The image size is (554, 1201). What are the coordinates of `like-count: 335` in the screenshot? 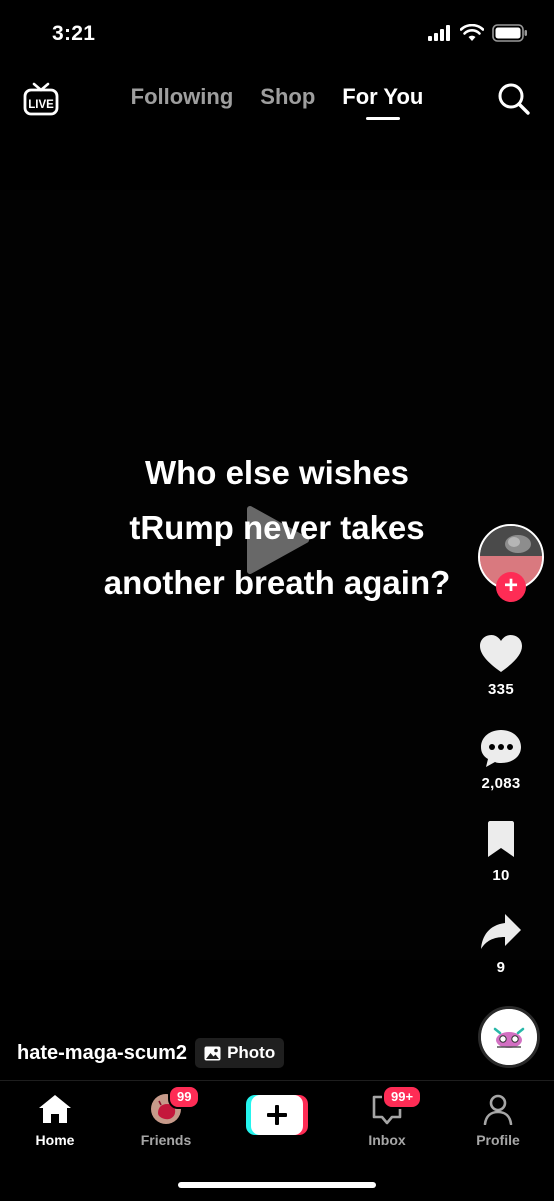 It's located at (501, 689).